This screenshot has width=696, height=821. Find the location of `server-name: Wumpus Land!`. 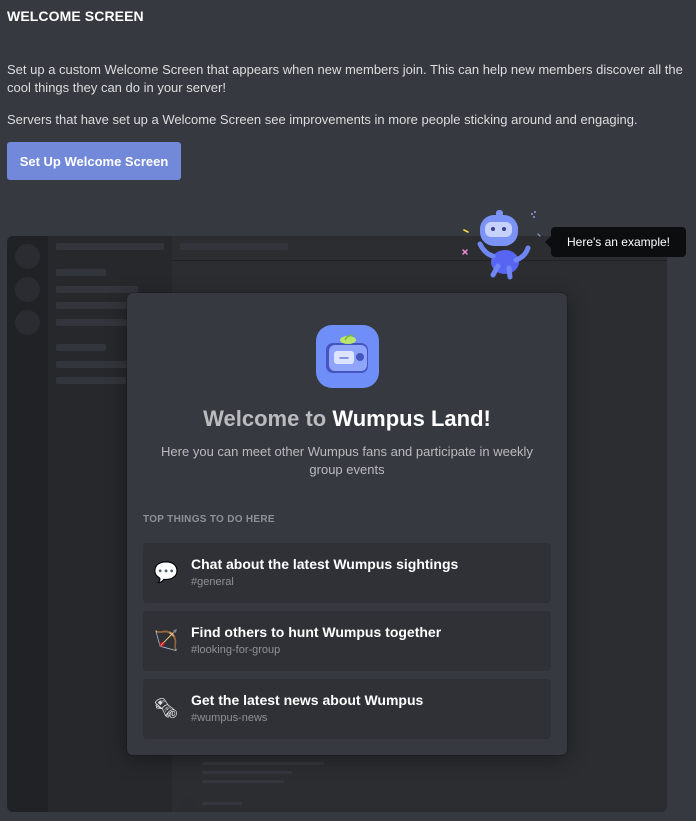

server-name: Wumpus Land! is located at coordinates (411, 418).